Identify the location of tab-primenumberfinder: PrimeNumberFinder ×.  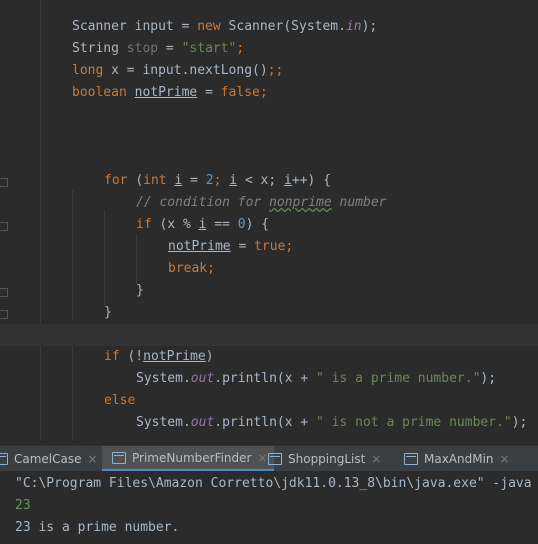
(188, 459).